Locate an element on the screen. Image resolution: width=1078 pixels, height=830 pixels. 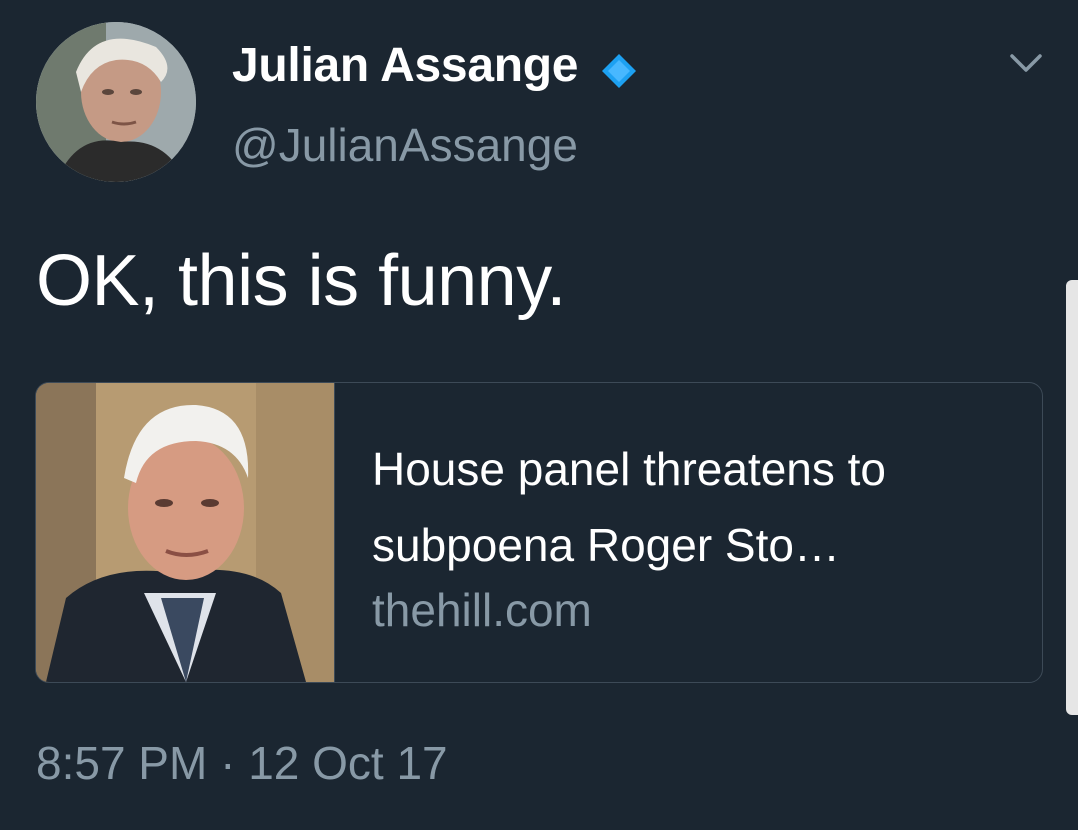
avatar-photo is located at coordinates (116, 102).